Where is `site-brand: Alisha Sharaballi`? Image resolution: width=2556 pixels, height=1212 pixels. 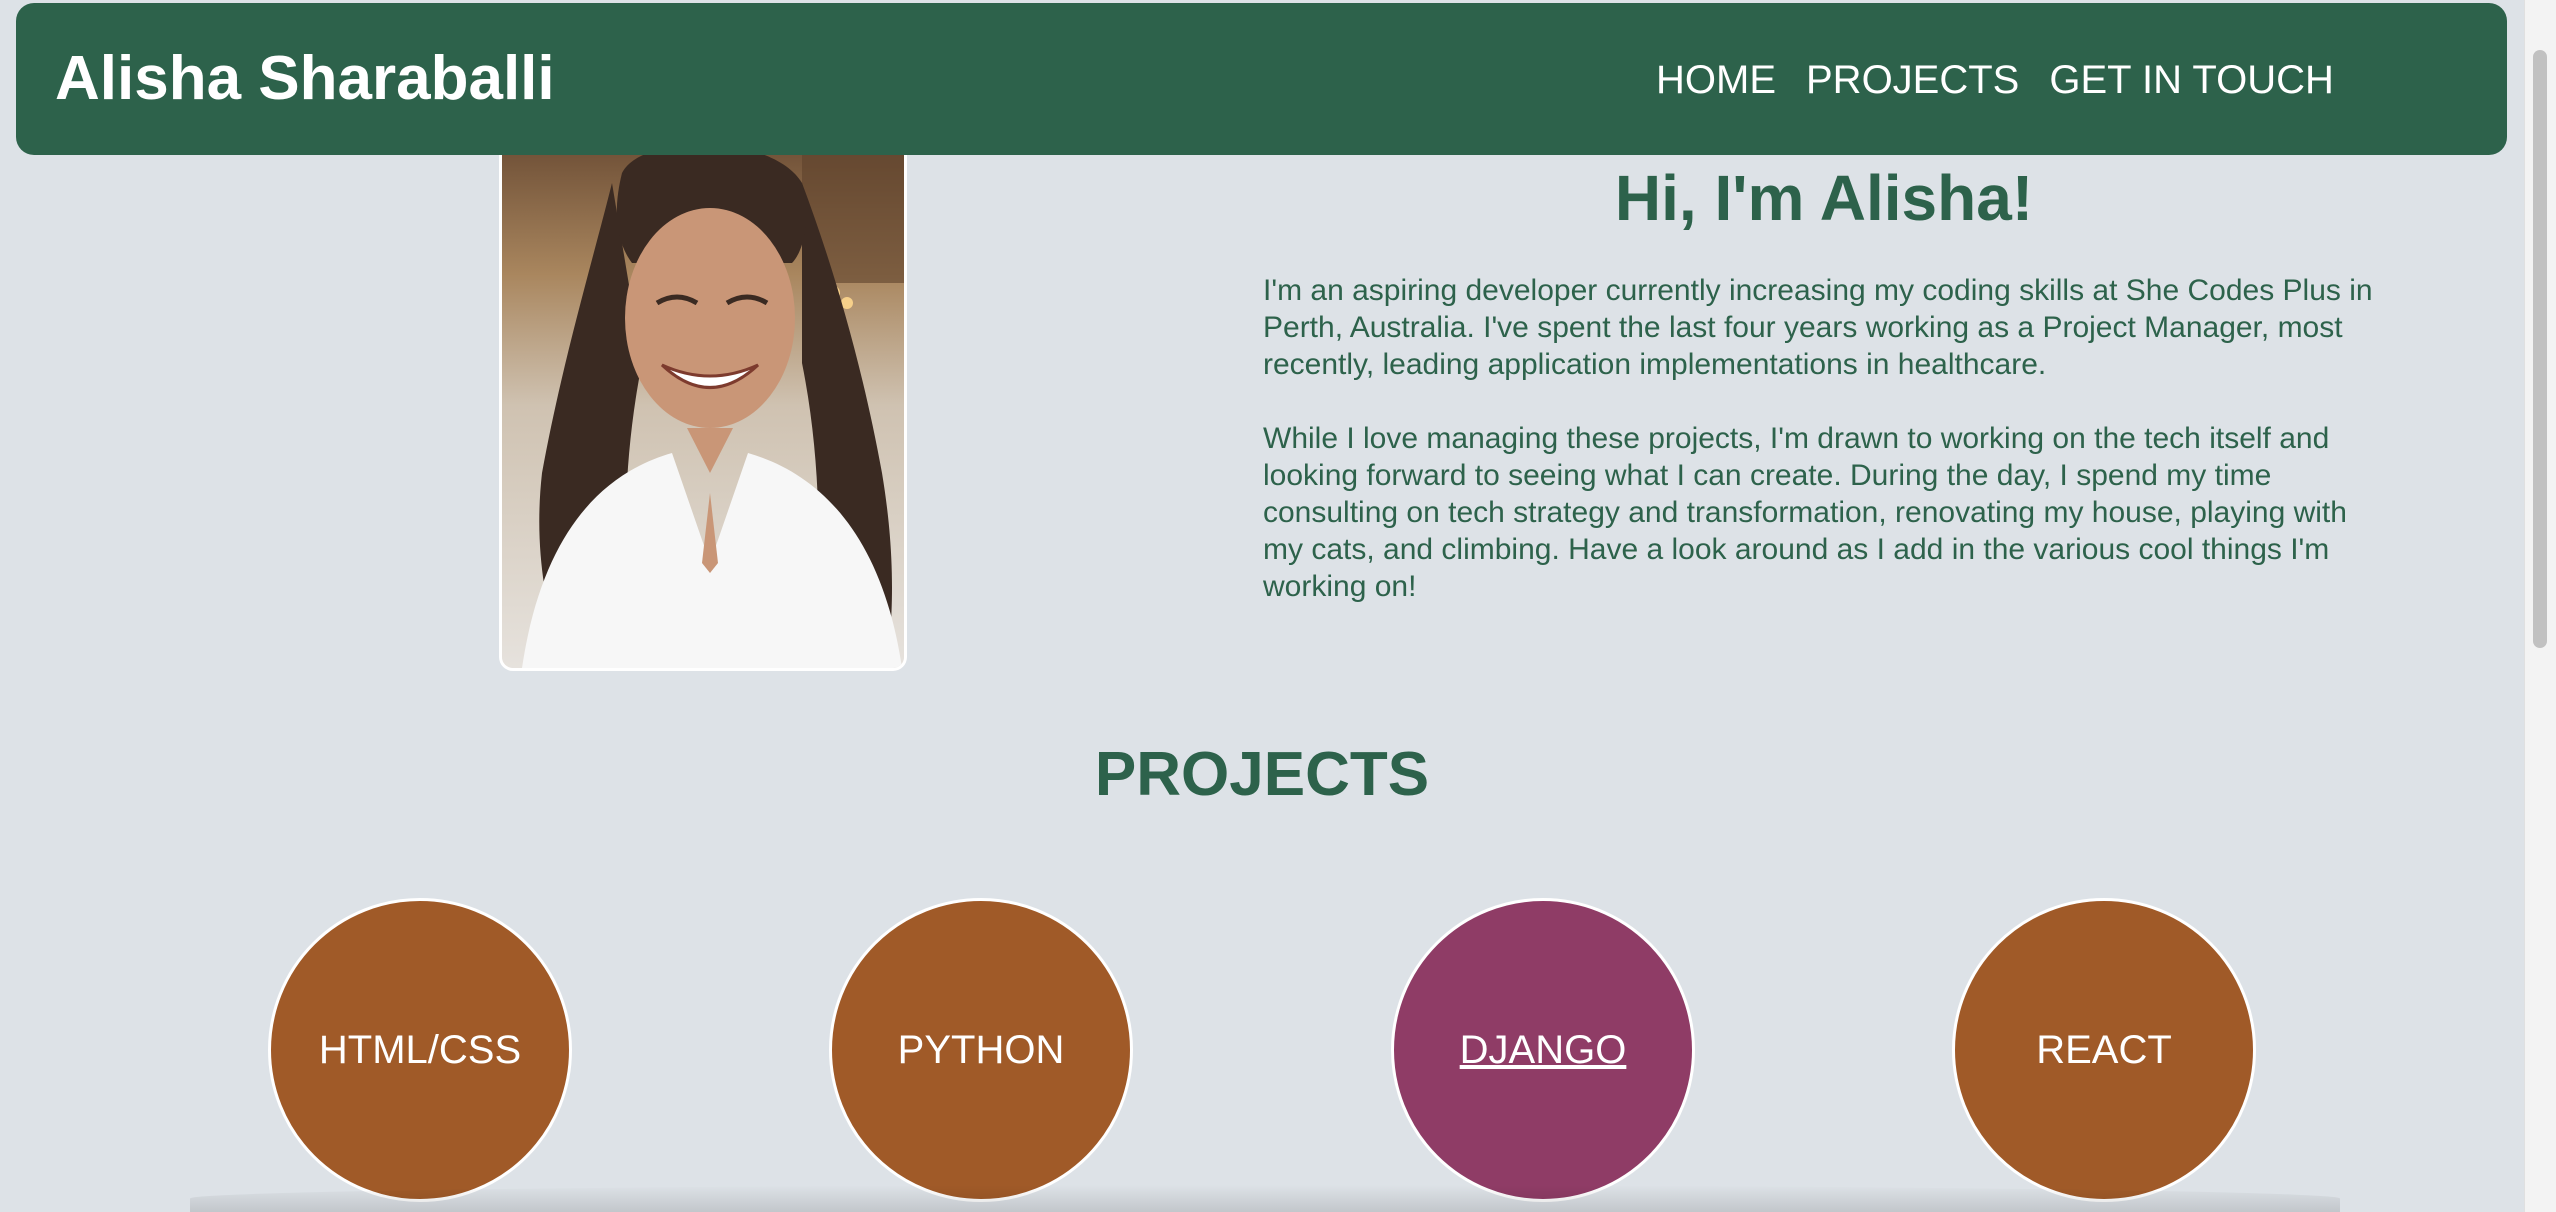 site-brand: Alisha Sharaballi is located at coordinates (305, 79).